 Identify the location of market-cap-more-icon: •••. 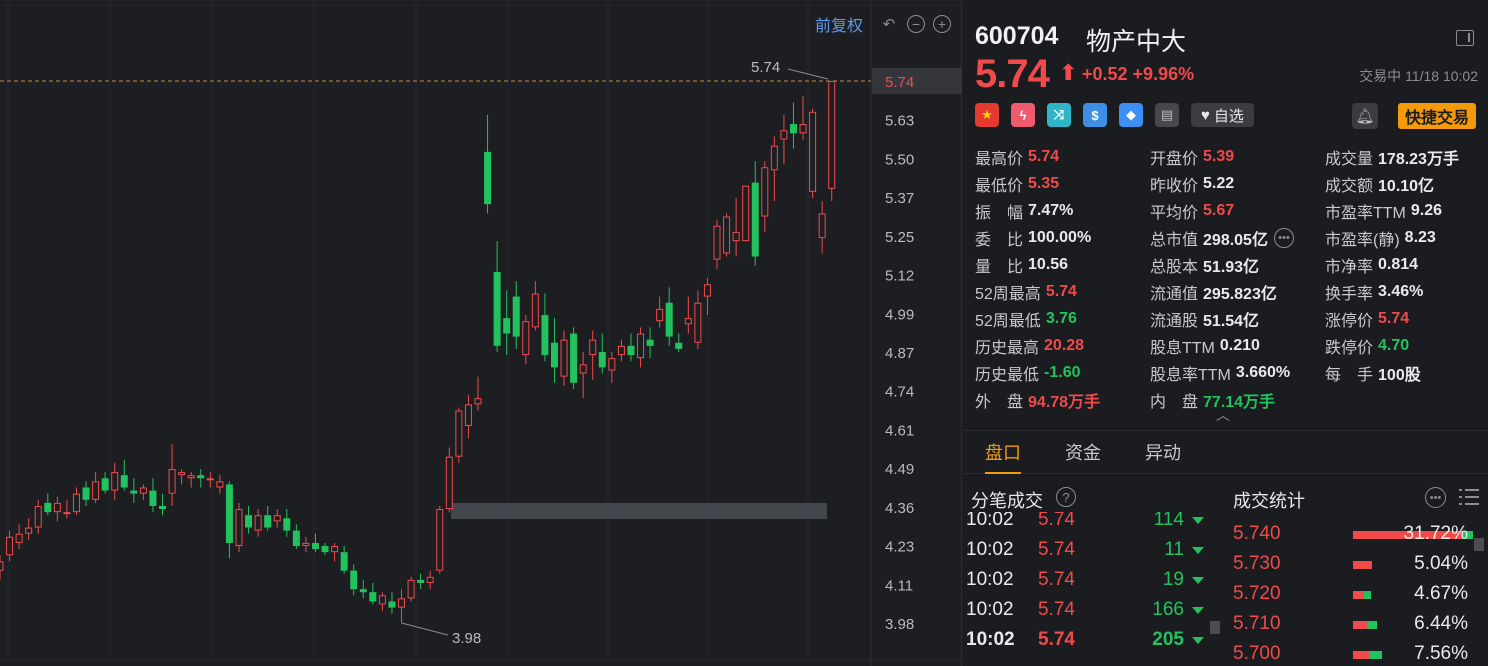
(1283, 237).